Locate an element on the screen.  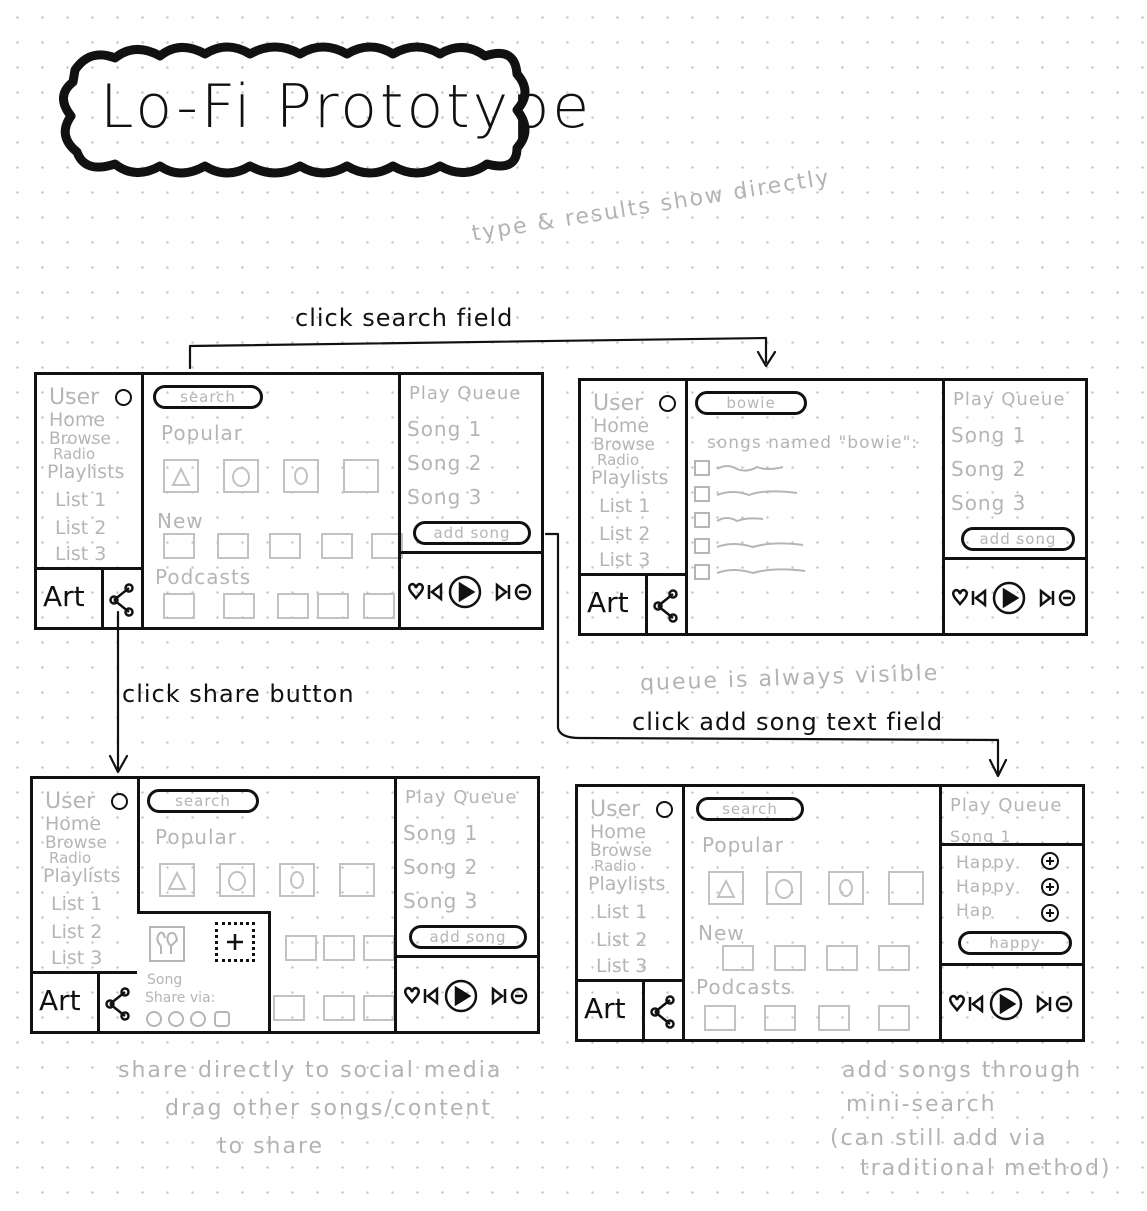
search-input: bowie is located at coordinates (751, 403).